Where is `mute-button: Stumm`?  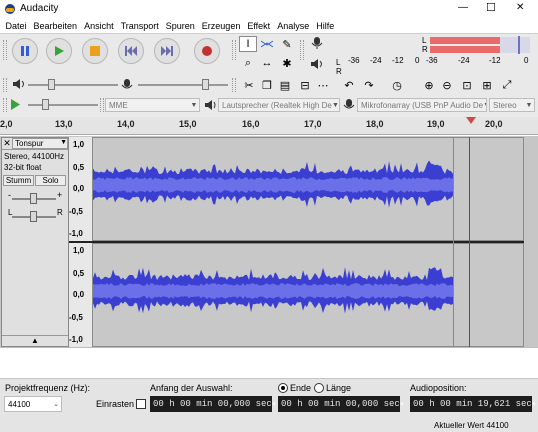
mute-button: Stumm is located at coordinates (18, 180).